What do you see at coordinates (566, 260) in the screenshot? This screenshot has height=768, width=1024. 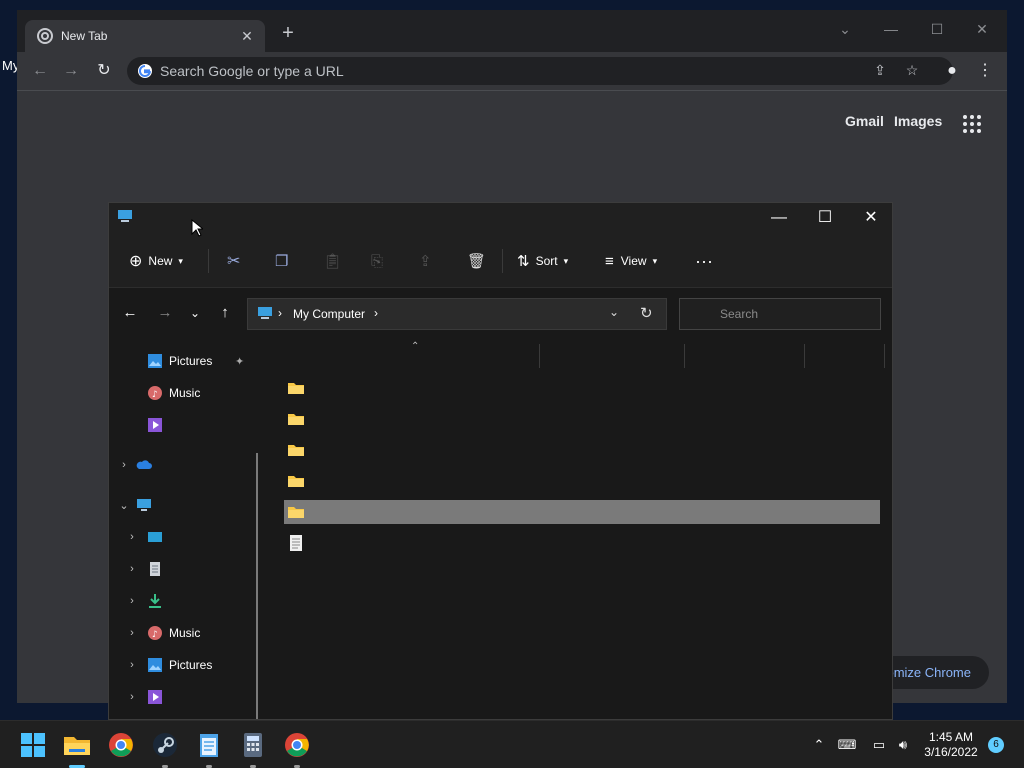 I see `chevron-down-icon: ▾` at bounding box center [566, 260].